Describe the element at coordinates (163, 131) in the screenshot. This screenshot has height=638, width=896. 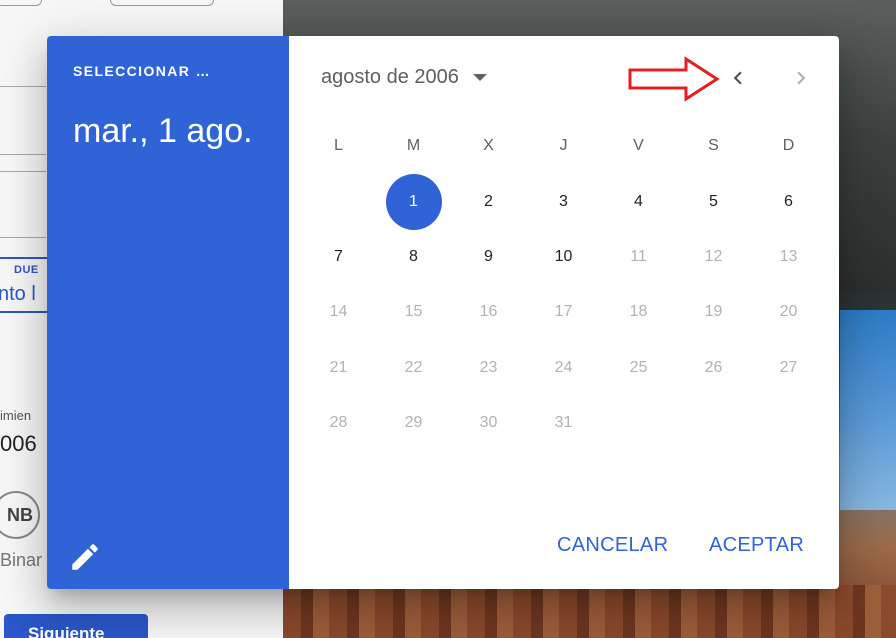
I see `selected-date-title: mar., 1 ago.` at that location.